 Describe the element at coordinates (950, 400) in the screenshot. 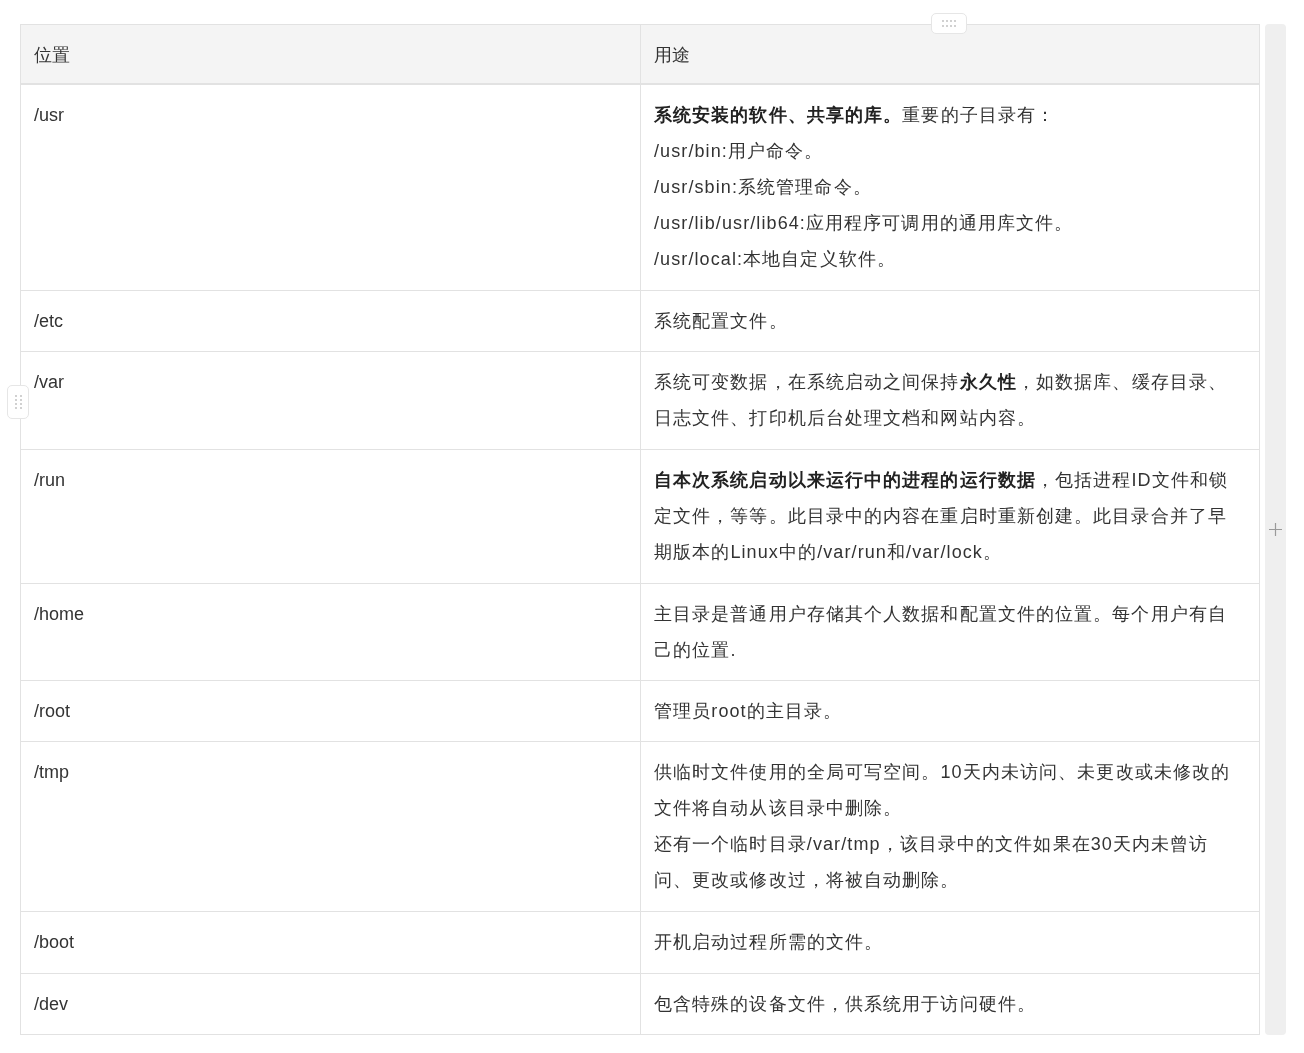

I see `table-cell: 系统可变数据，在系统启动之间保持永久性，如数据库、缓存目录、日志文件、打印机后台处理文档和网站内容。` at that location.